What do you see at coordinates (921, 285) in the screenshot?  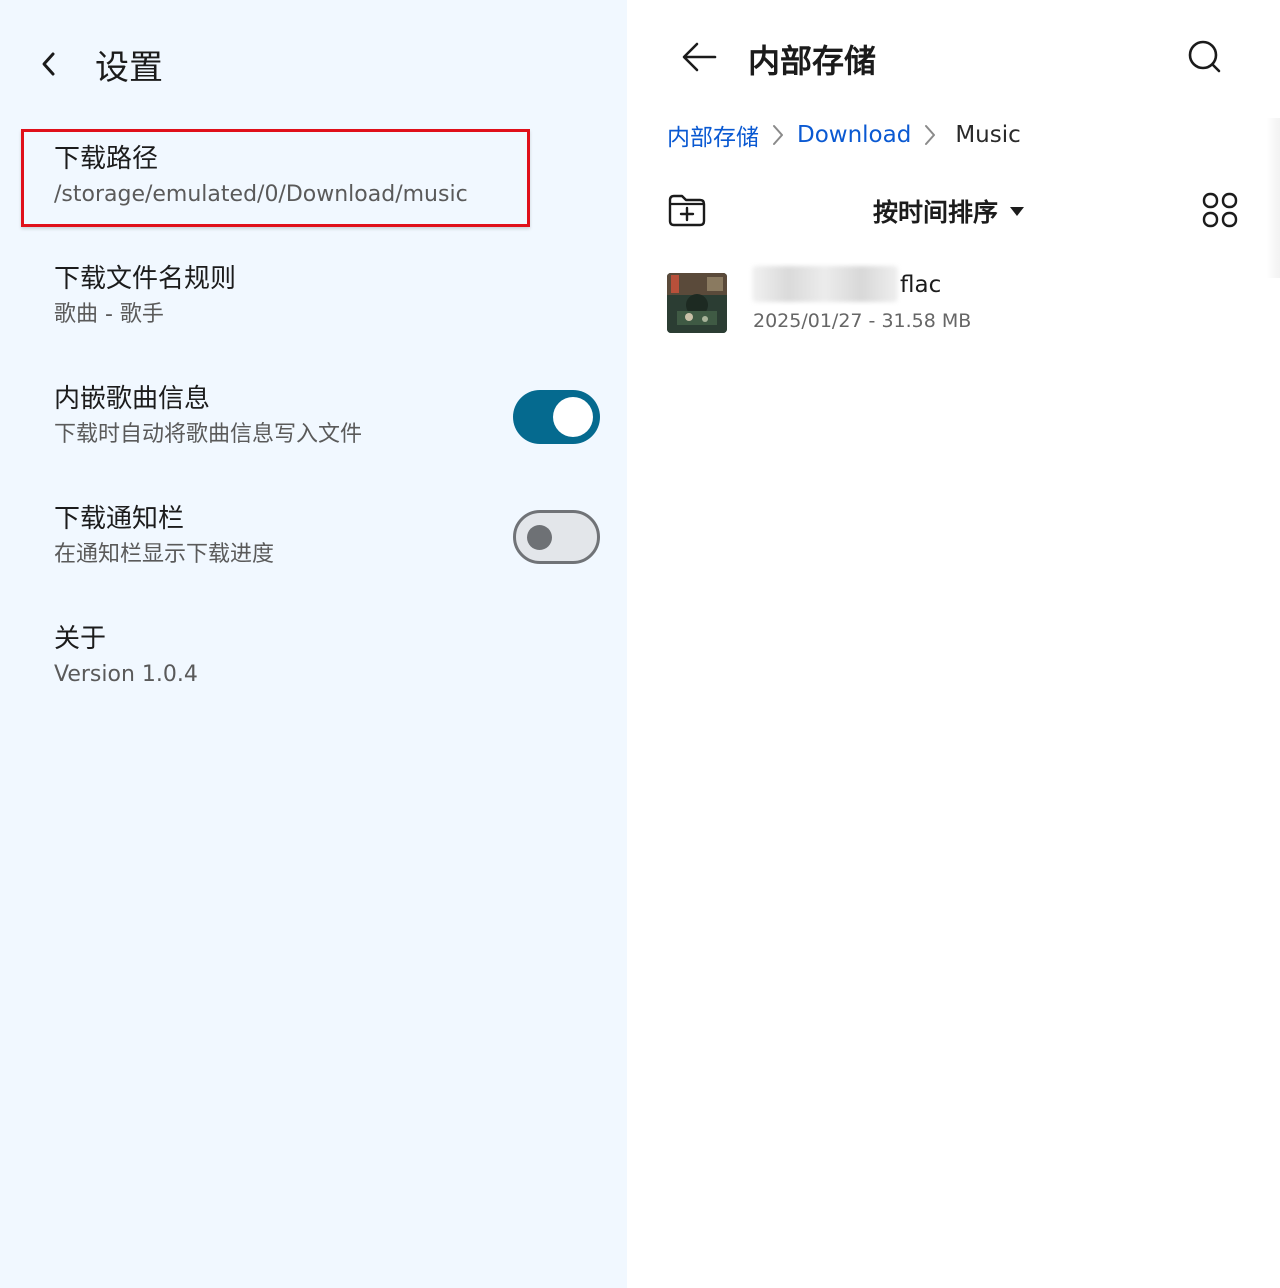 I see `file-name-suffix: flac` at bounding box center [921, 285].